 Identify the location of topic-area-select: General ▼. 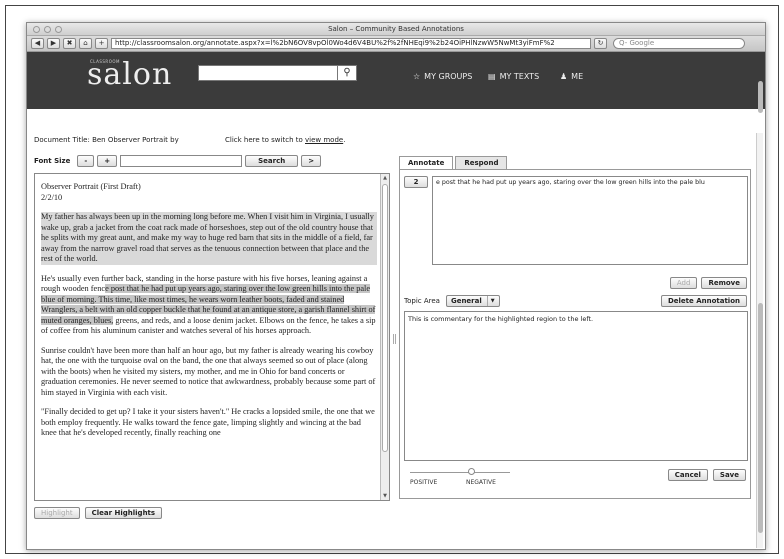
(472, 301).